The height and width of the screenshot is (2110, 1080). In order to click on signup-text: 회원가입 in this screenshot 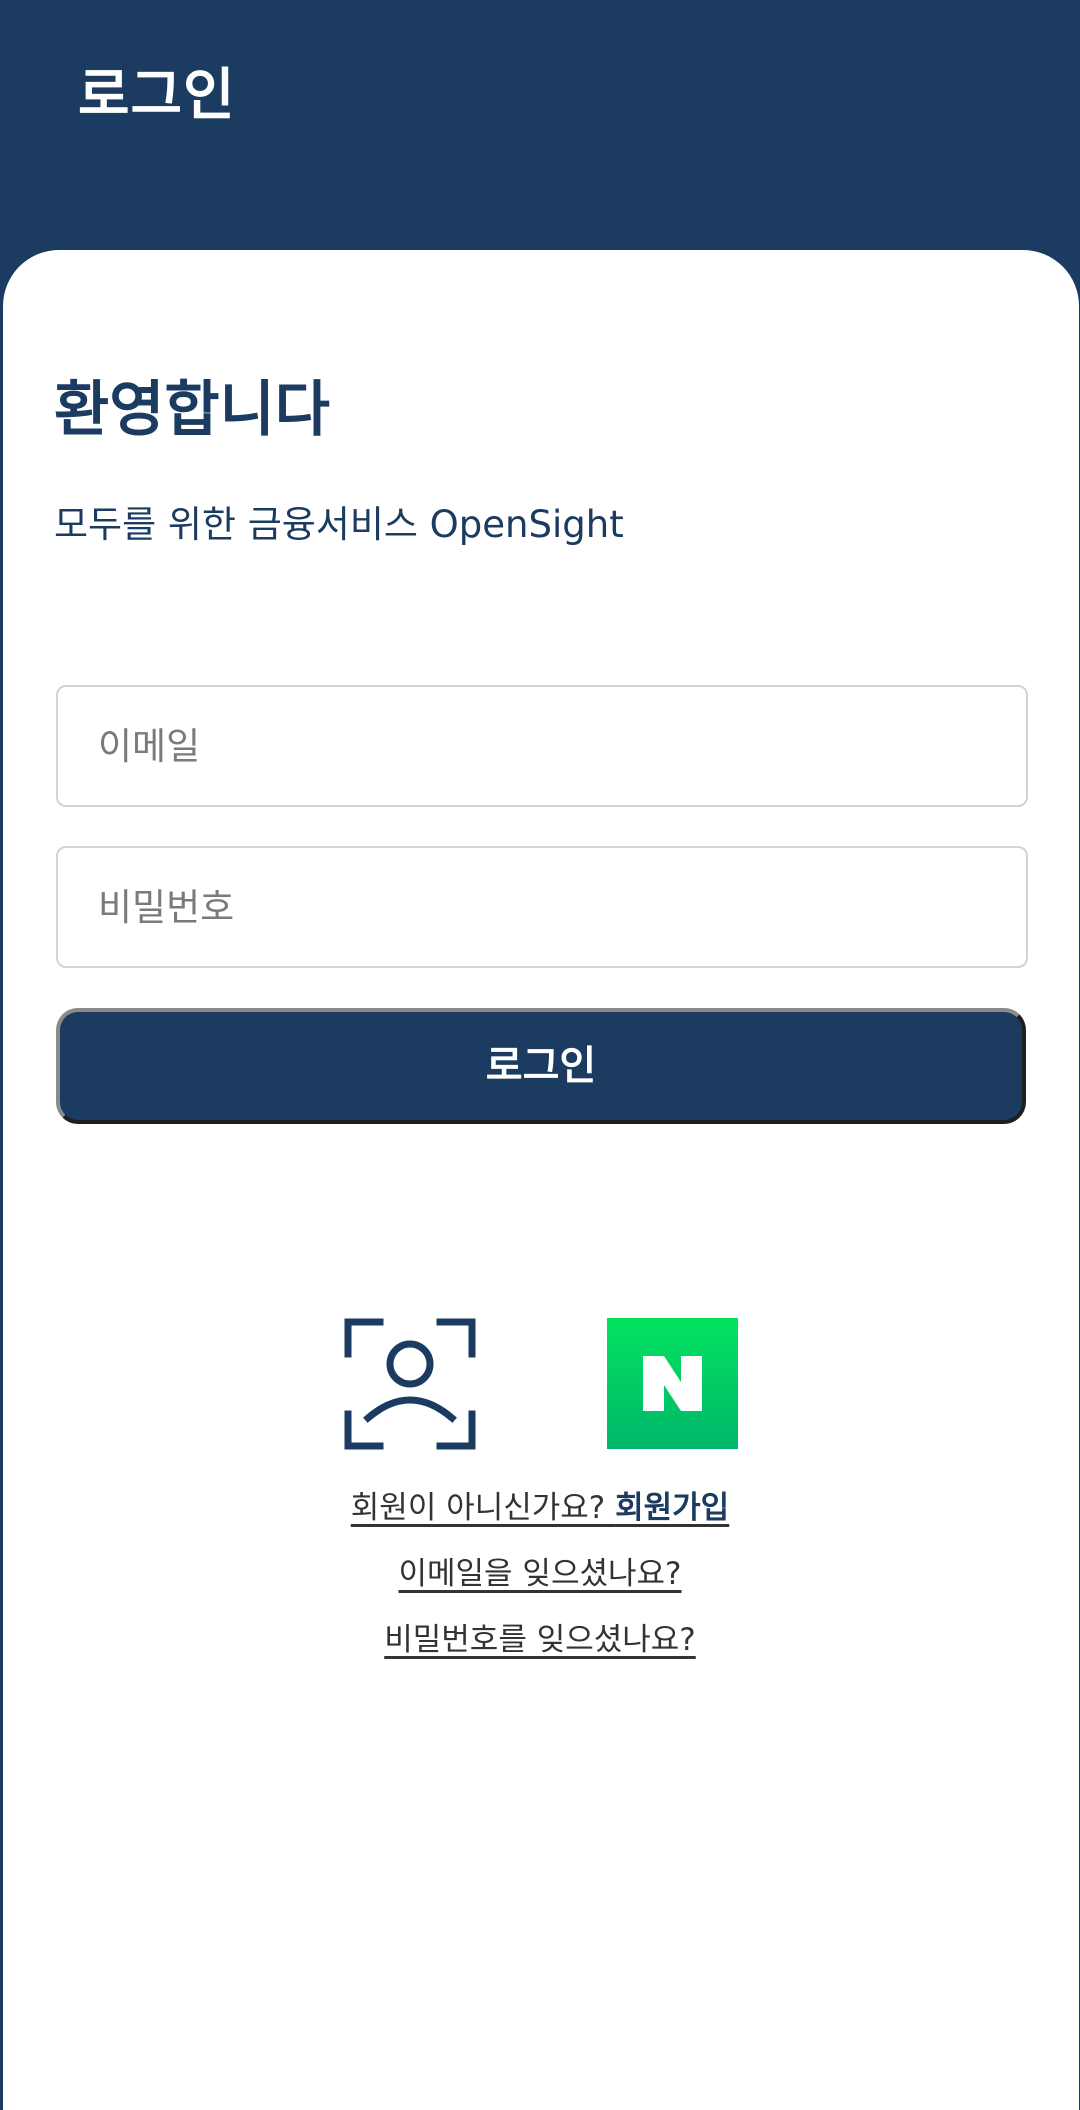, I will do `click(672, 1508)`.